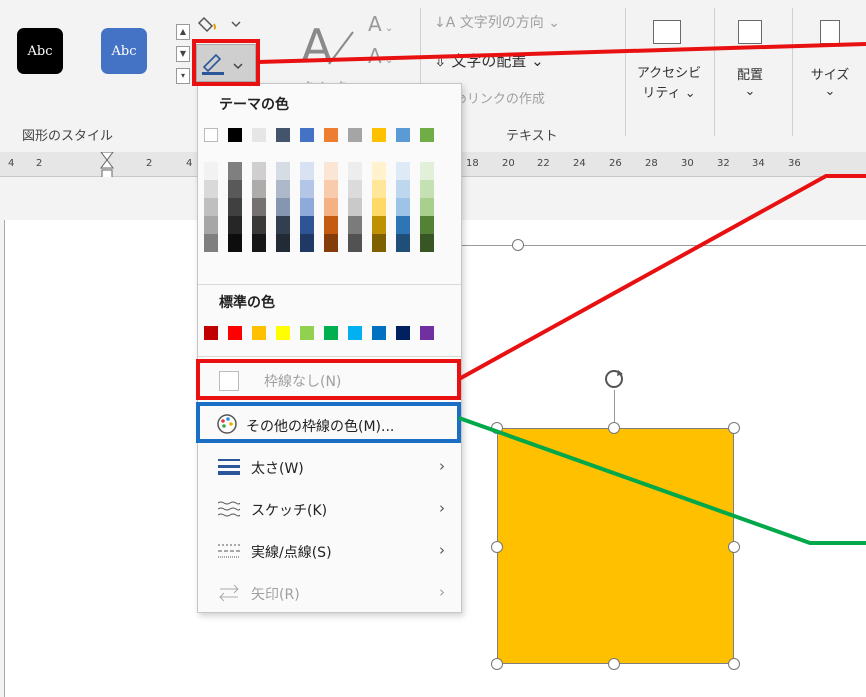 The height and width of the screenshot is (697, 866). I want to click on highlight-box-outline-button, so click(226, 62).